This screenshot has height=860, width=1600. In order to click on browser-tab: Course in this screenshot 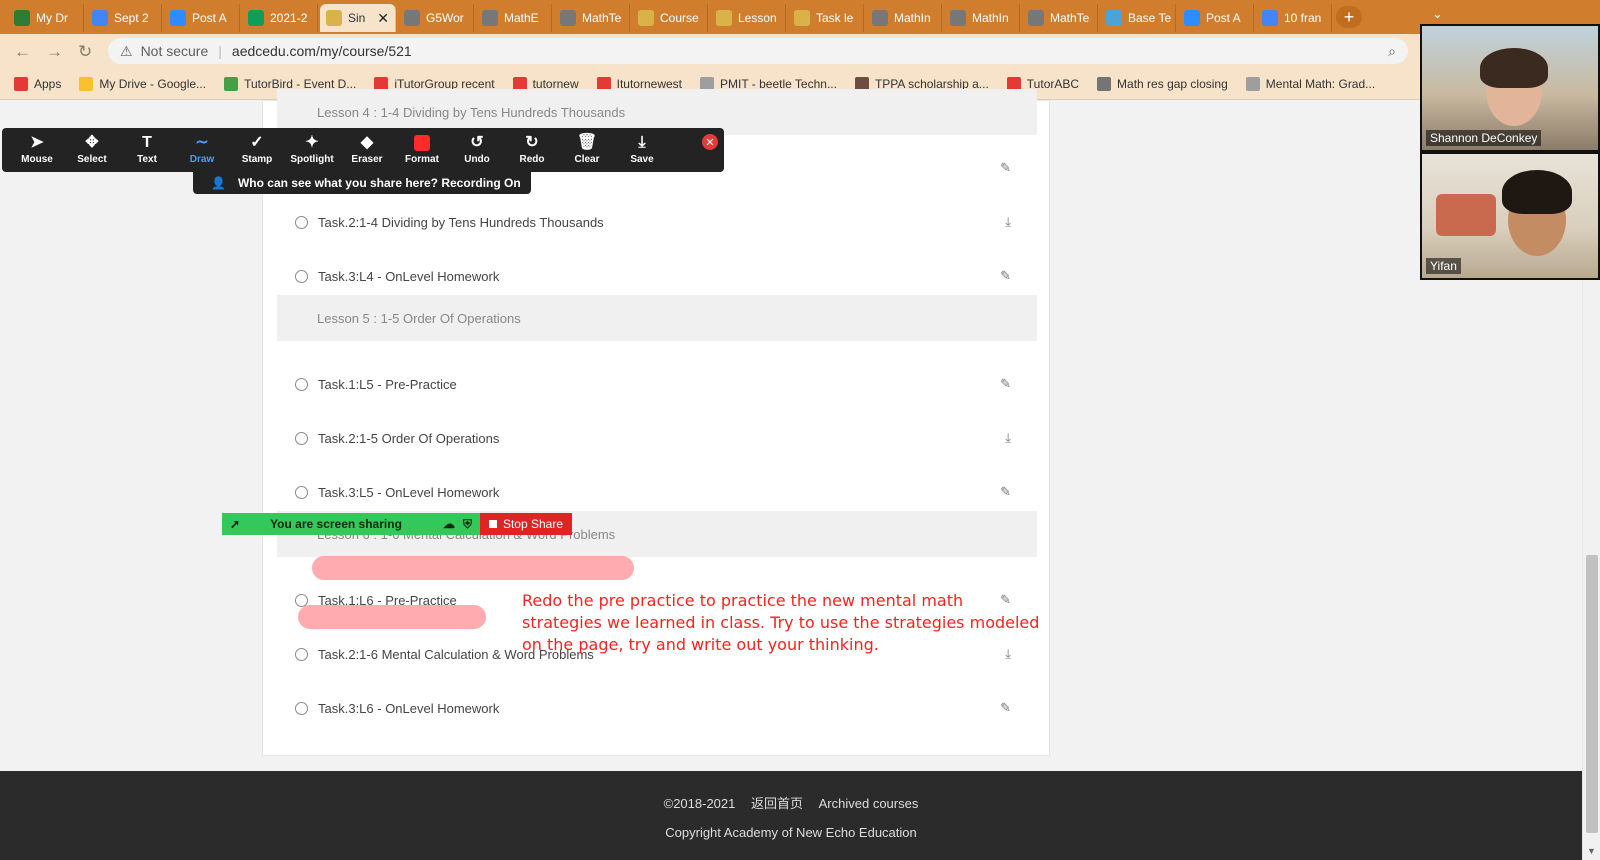, I will do `click(670, 18)`.